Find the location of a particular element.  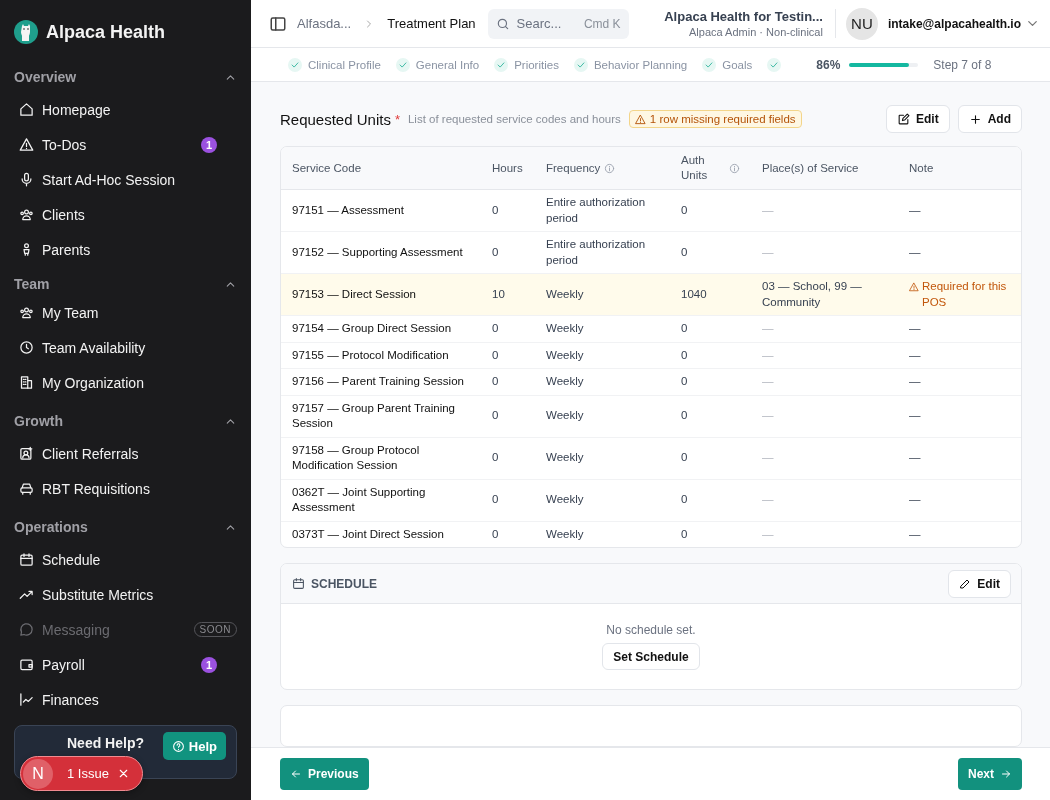

nav-item: Substitute Metrics is located at coordinates (125, 594).